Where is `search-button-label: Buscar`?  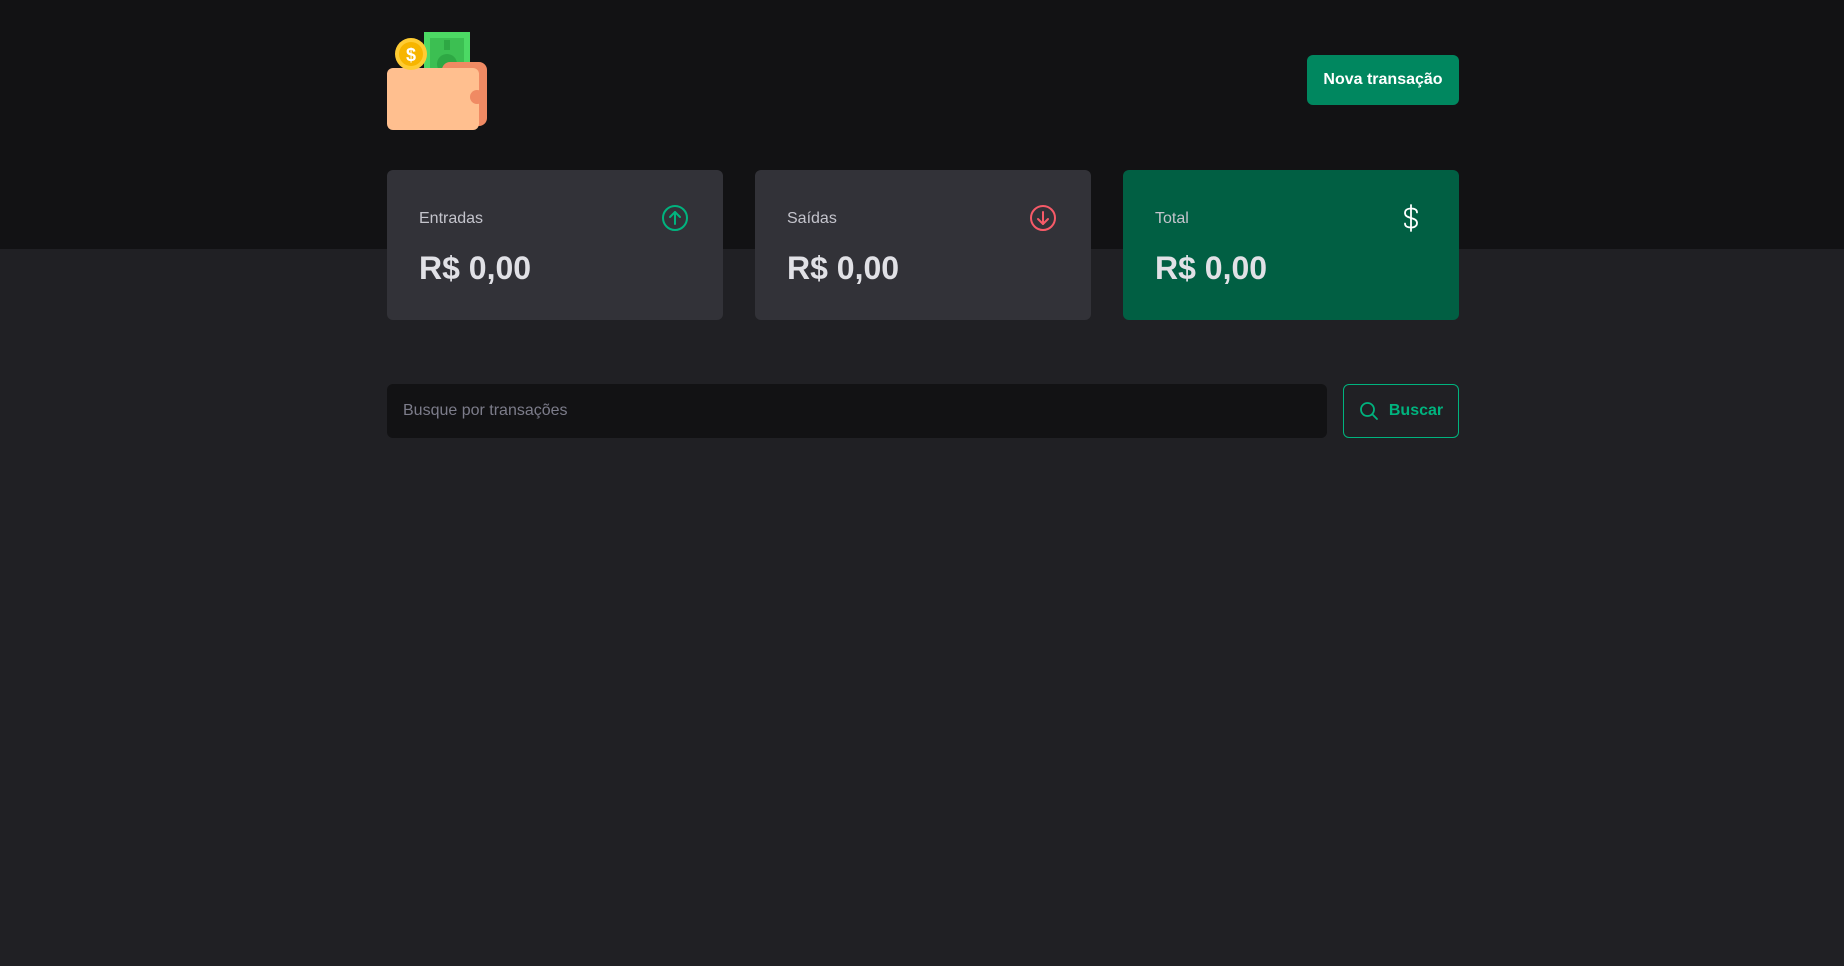
search-button-label: Buscar is located at coordinates (1416, 410).